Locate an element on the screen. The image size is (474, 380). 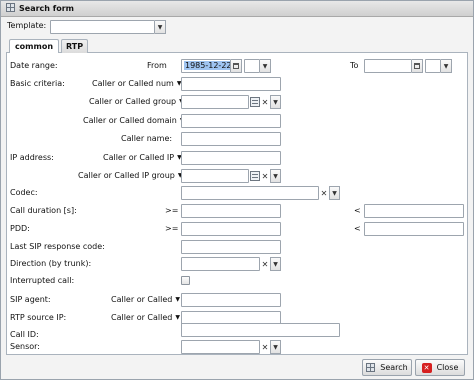
search-button: Search is located at coordinates (387, 367).